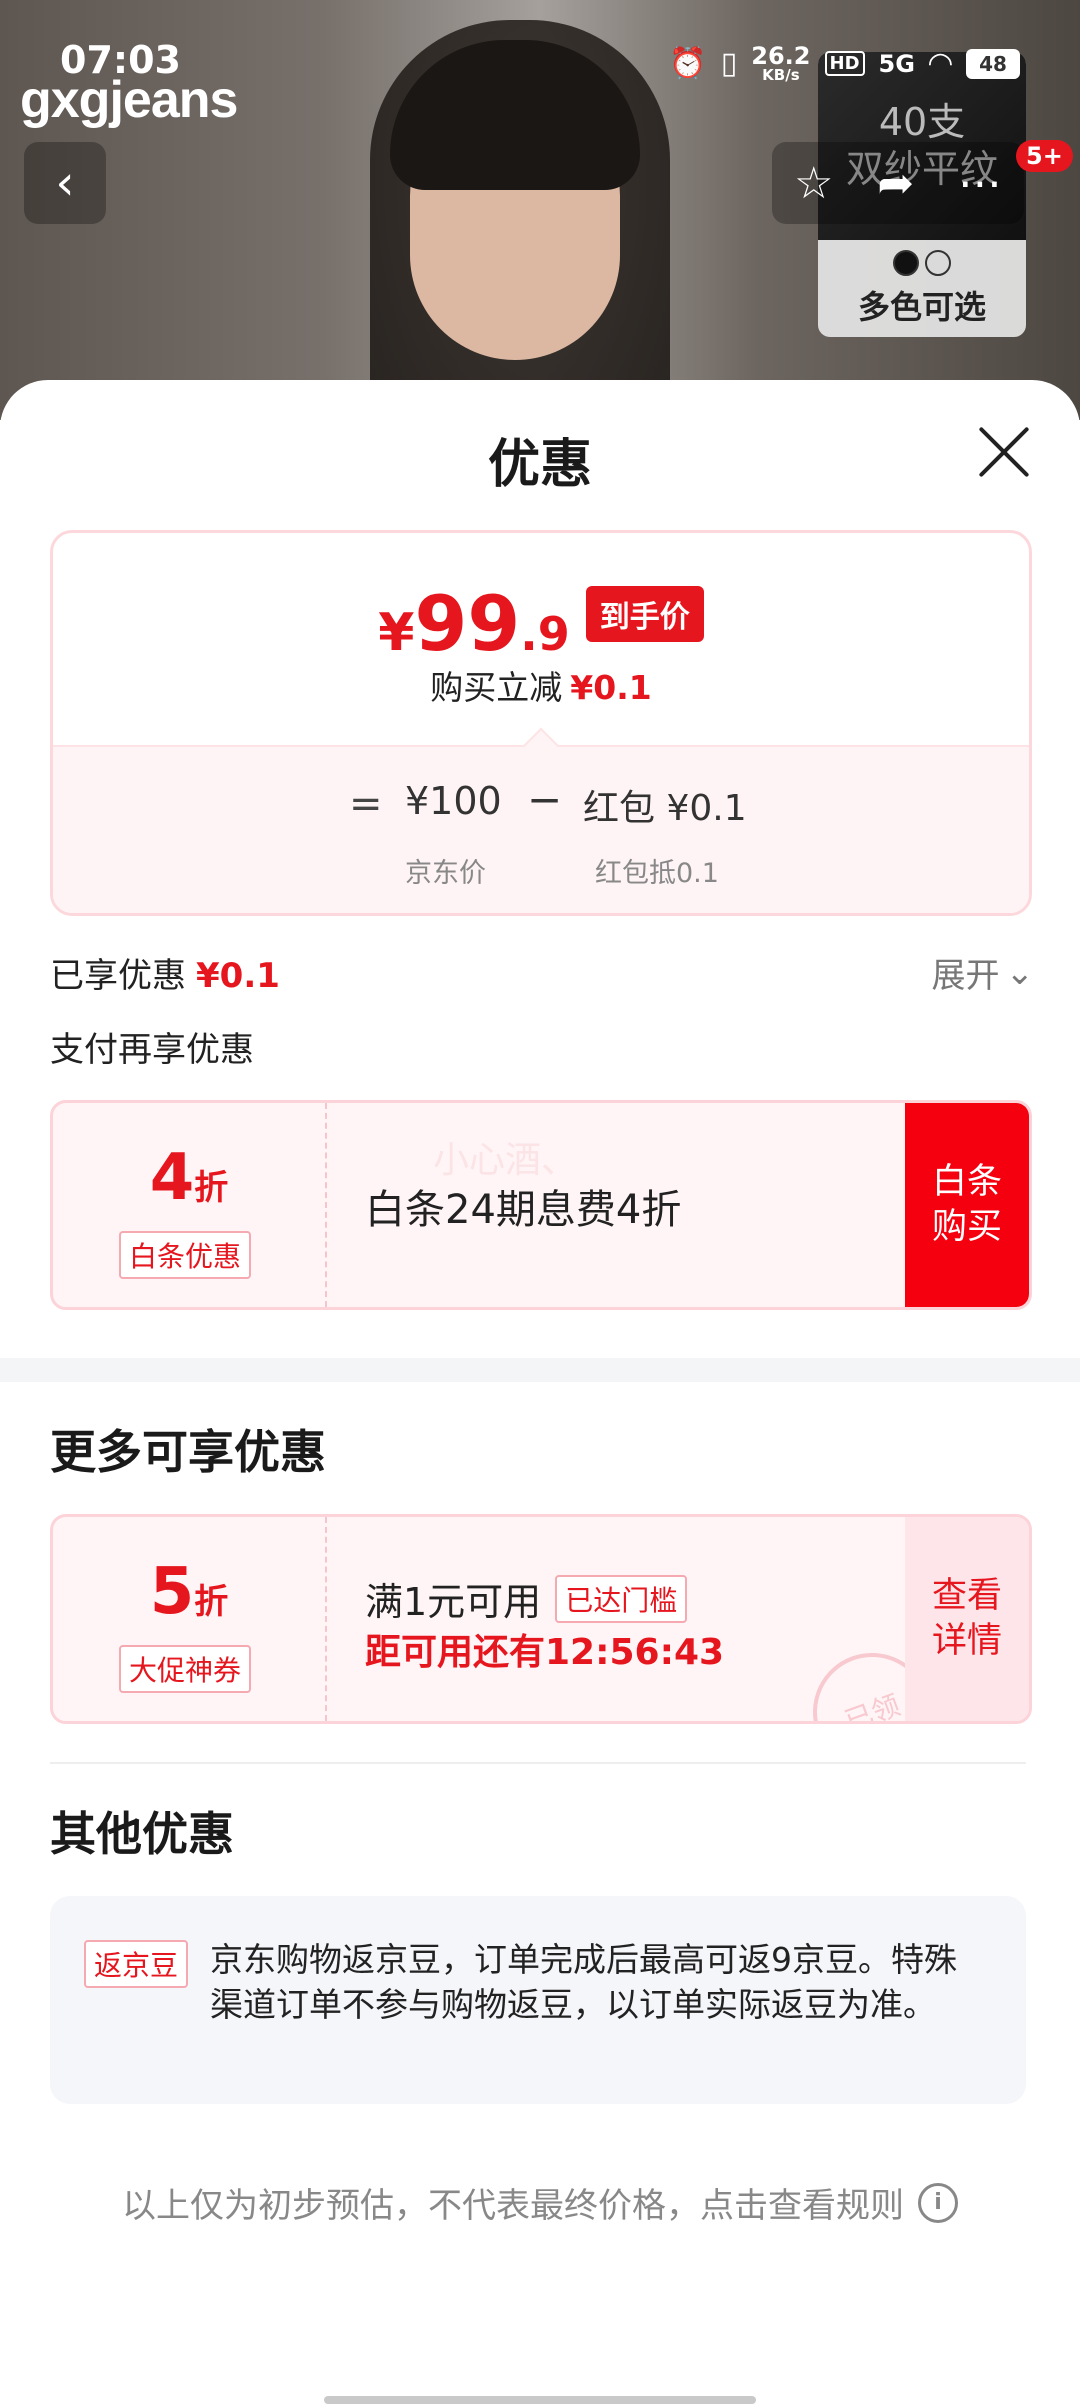 This screenshot has height=2408, width=1080. Describe the element at coordinates (665, 808) in the screenshot. I see `redpacket-amount: 红包 ¥0.1` at that location.